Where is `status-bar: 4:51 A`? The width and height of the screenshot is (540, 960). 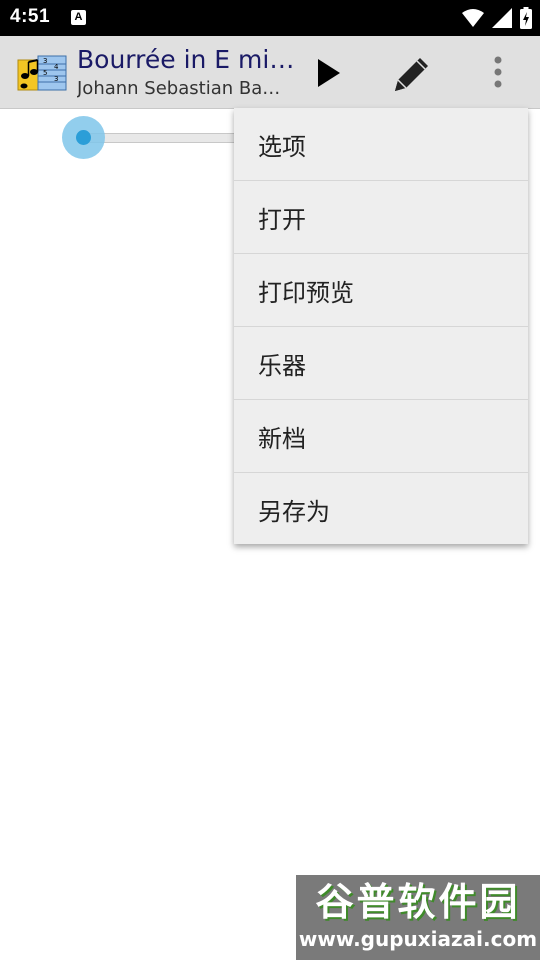 status-bar: 4:51 A is located at coordinates (270, 18).